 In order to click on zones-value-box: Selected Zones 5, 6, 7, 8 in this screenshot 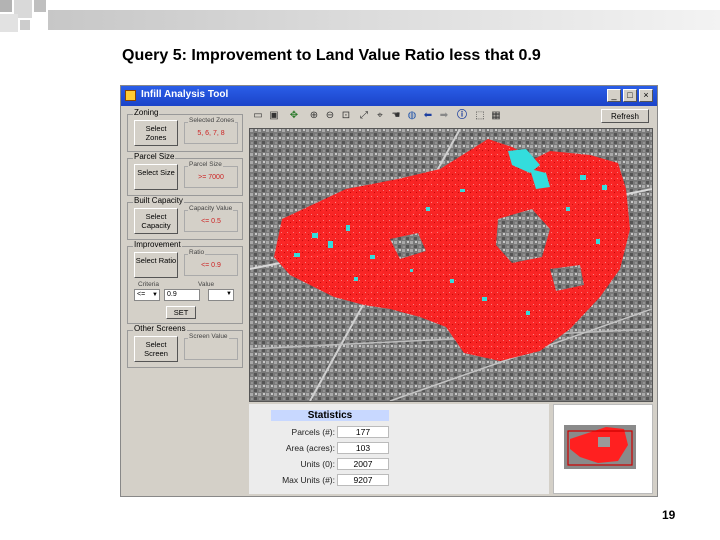, I will do `click(211, 130)`.